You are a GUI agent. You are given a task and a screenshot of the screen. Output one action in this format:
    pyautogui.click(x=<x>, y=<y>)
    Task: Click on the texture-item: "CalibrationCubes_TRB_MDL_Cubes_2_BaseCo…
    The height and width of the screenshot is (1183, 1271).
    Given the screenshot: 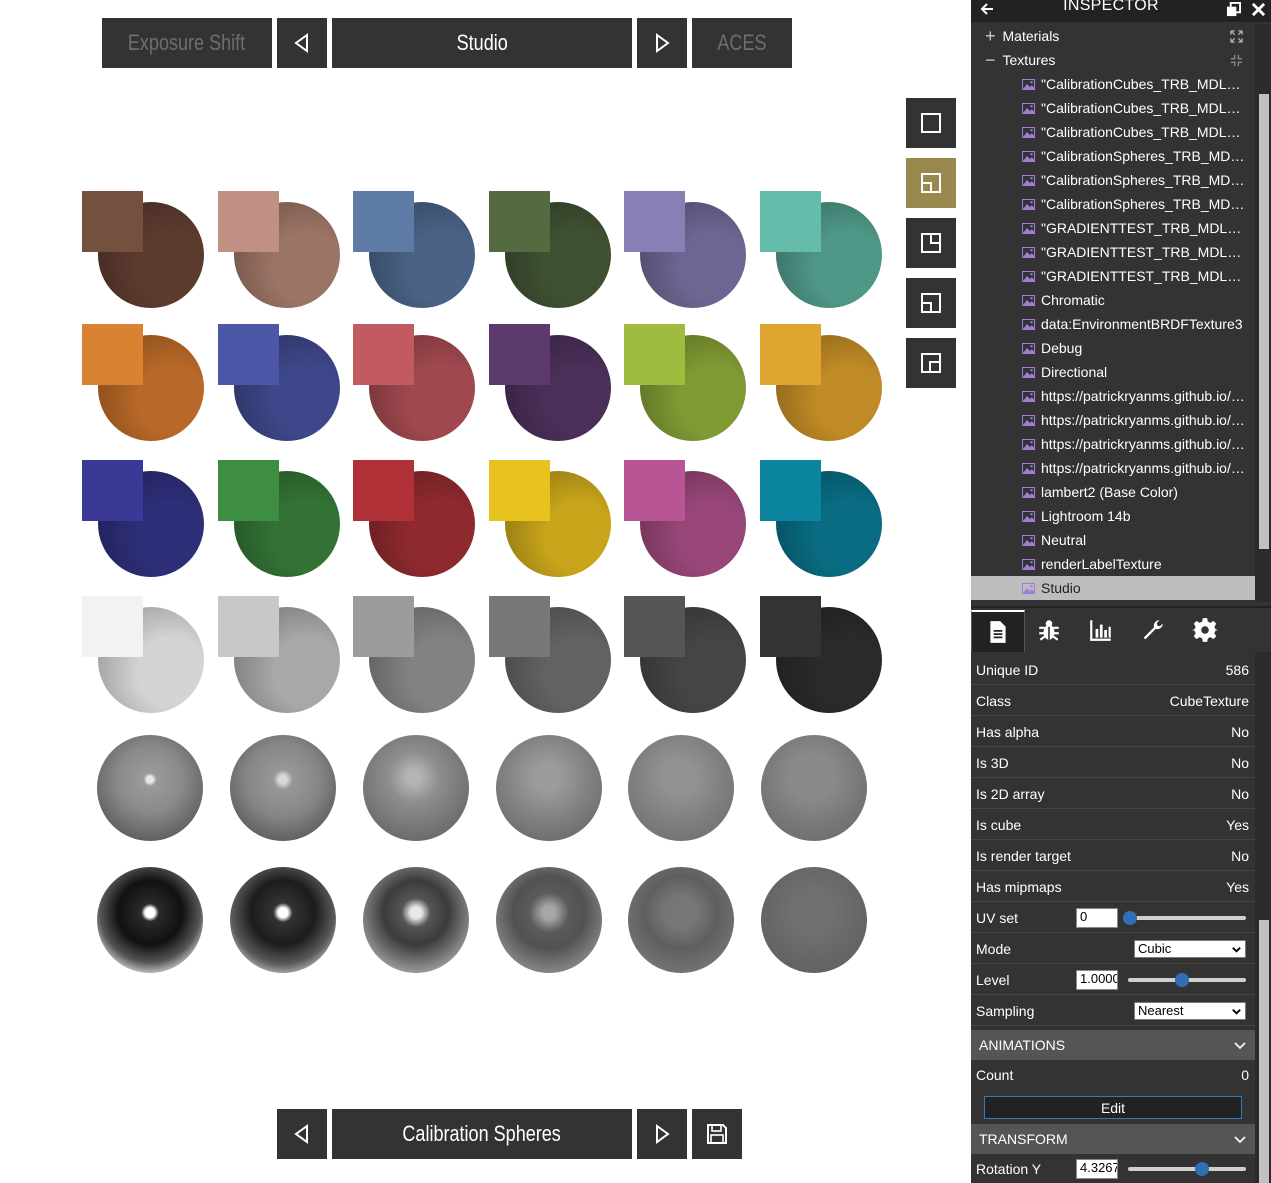 What is the action you would take?
    pyautogui.click(x=1113, y=84)
    